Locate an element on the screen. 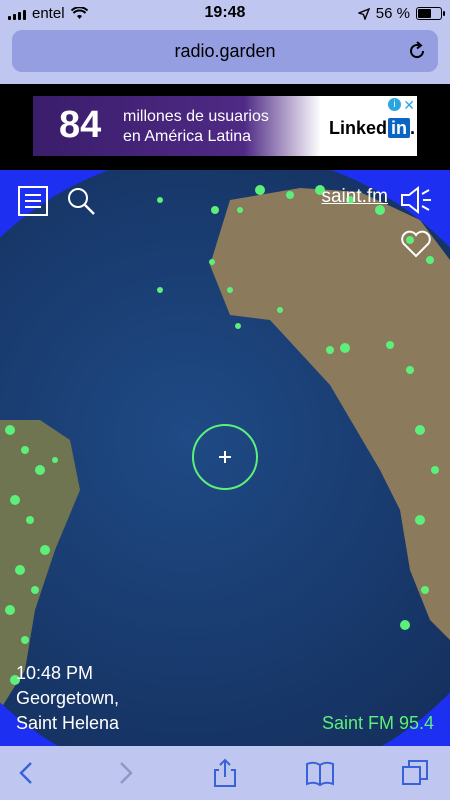  ad-line-1: millones de usuarios is located at coordinates (196, 116).